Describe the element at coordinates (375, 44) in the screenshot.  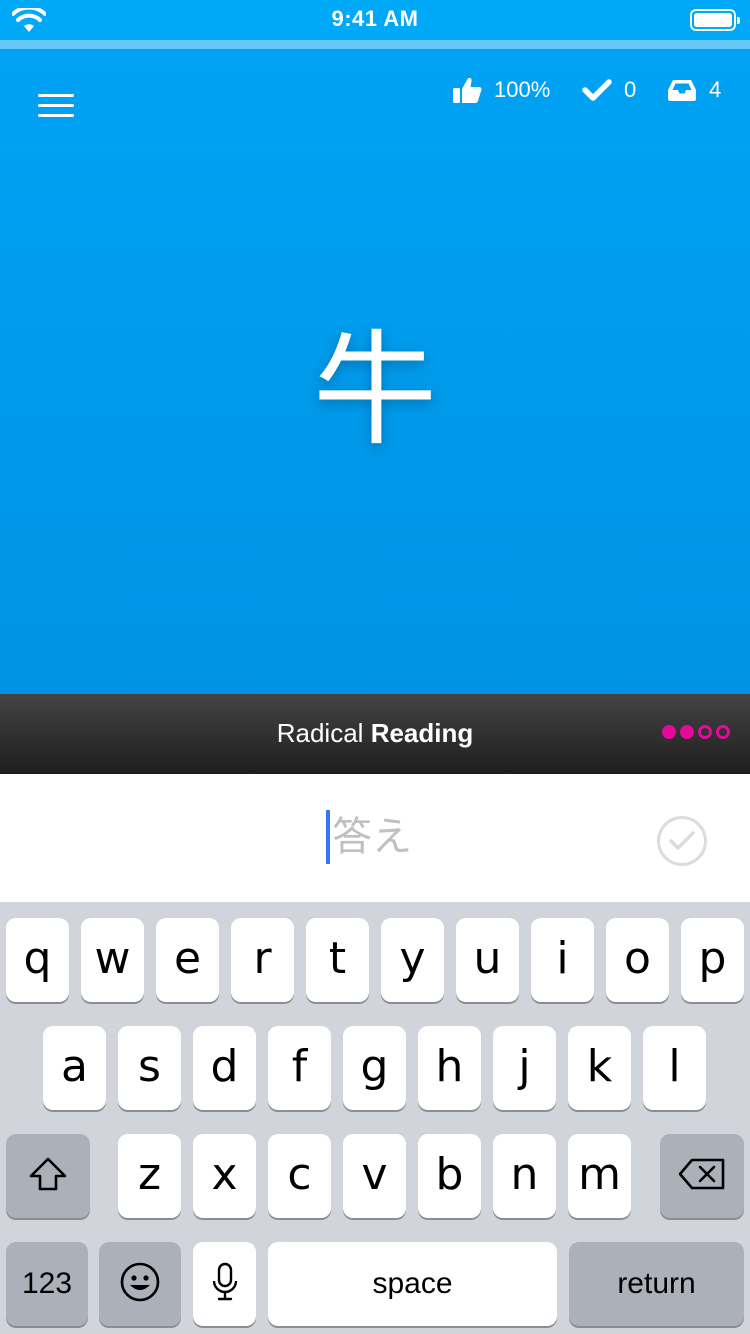
I see `status-divider` at that location.